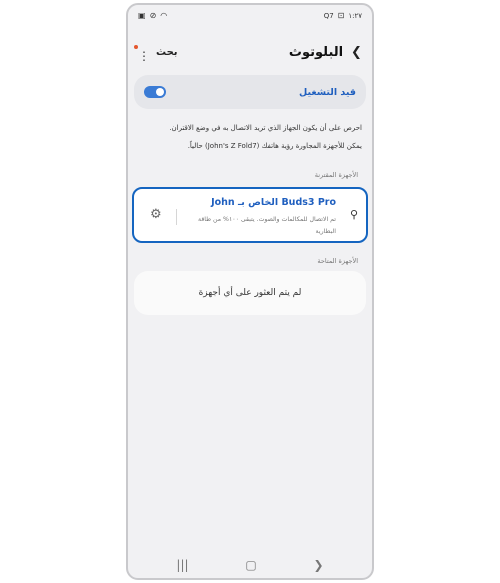 Image resolution: width=500 pixels, height=583 pixels. What do you see at coordinates (136, 47) in the screenshot?
I see `notification-dot` at bounding box center [136, 47].